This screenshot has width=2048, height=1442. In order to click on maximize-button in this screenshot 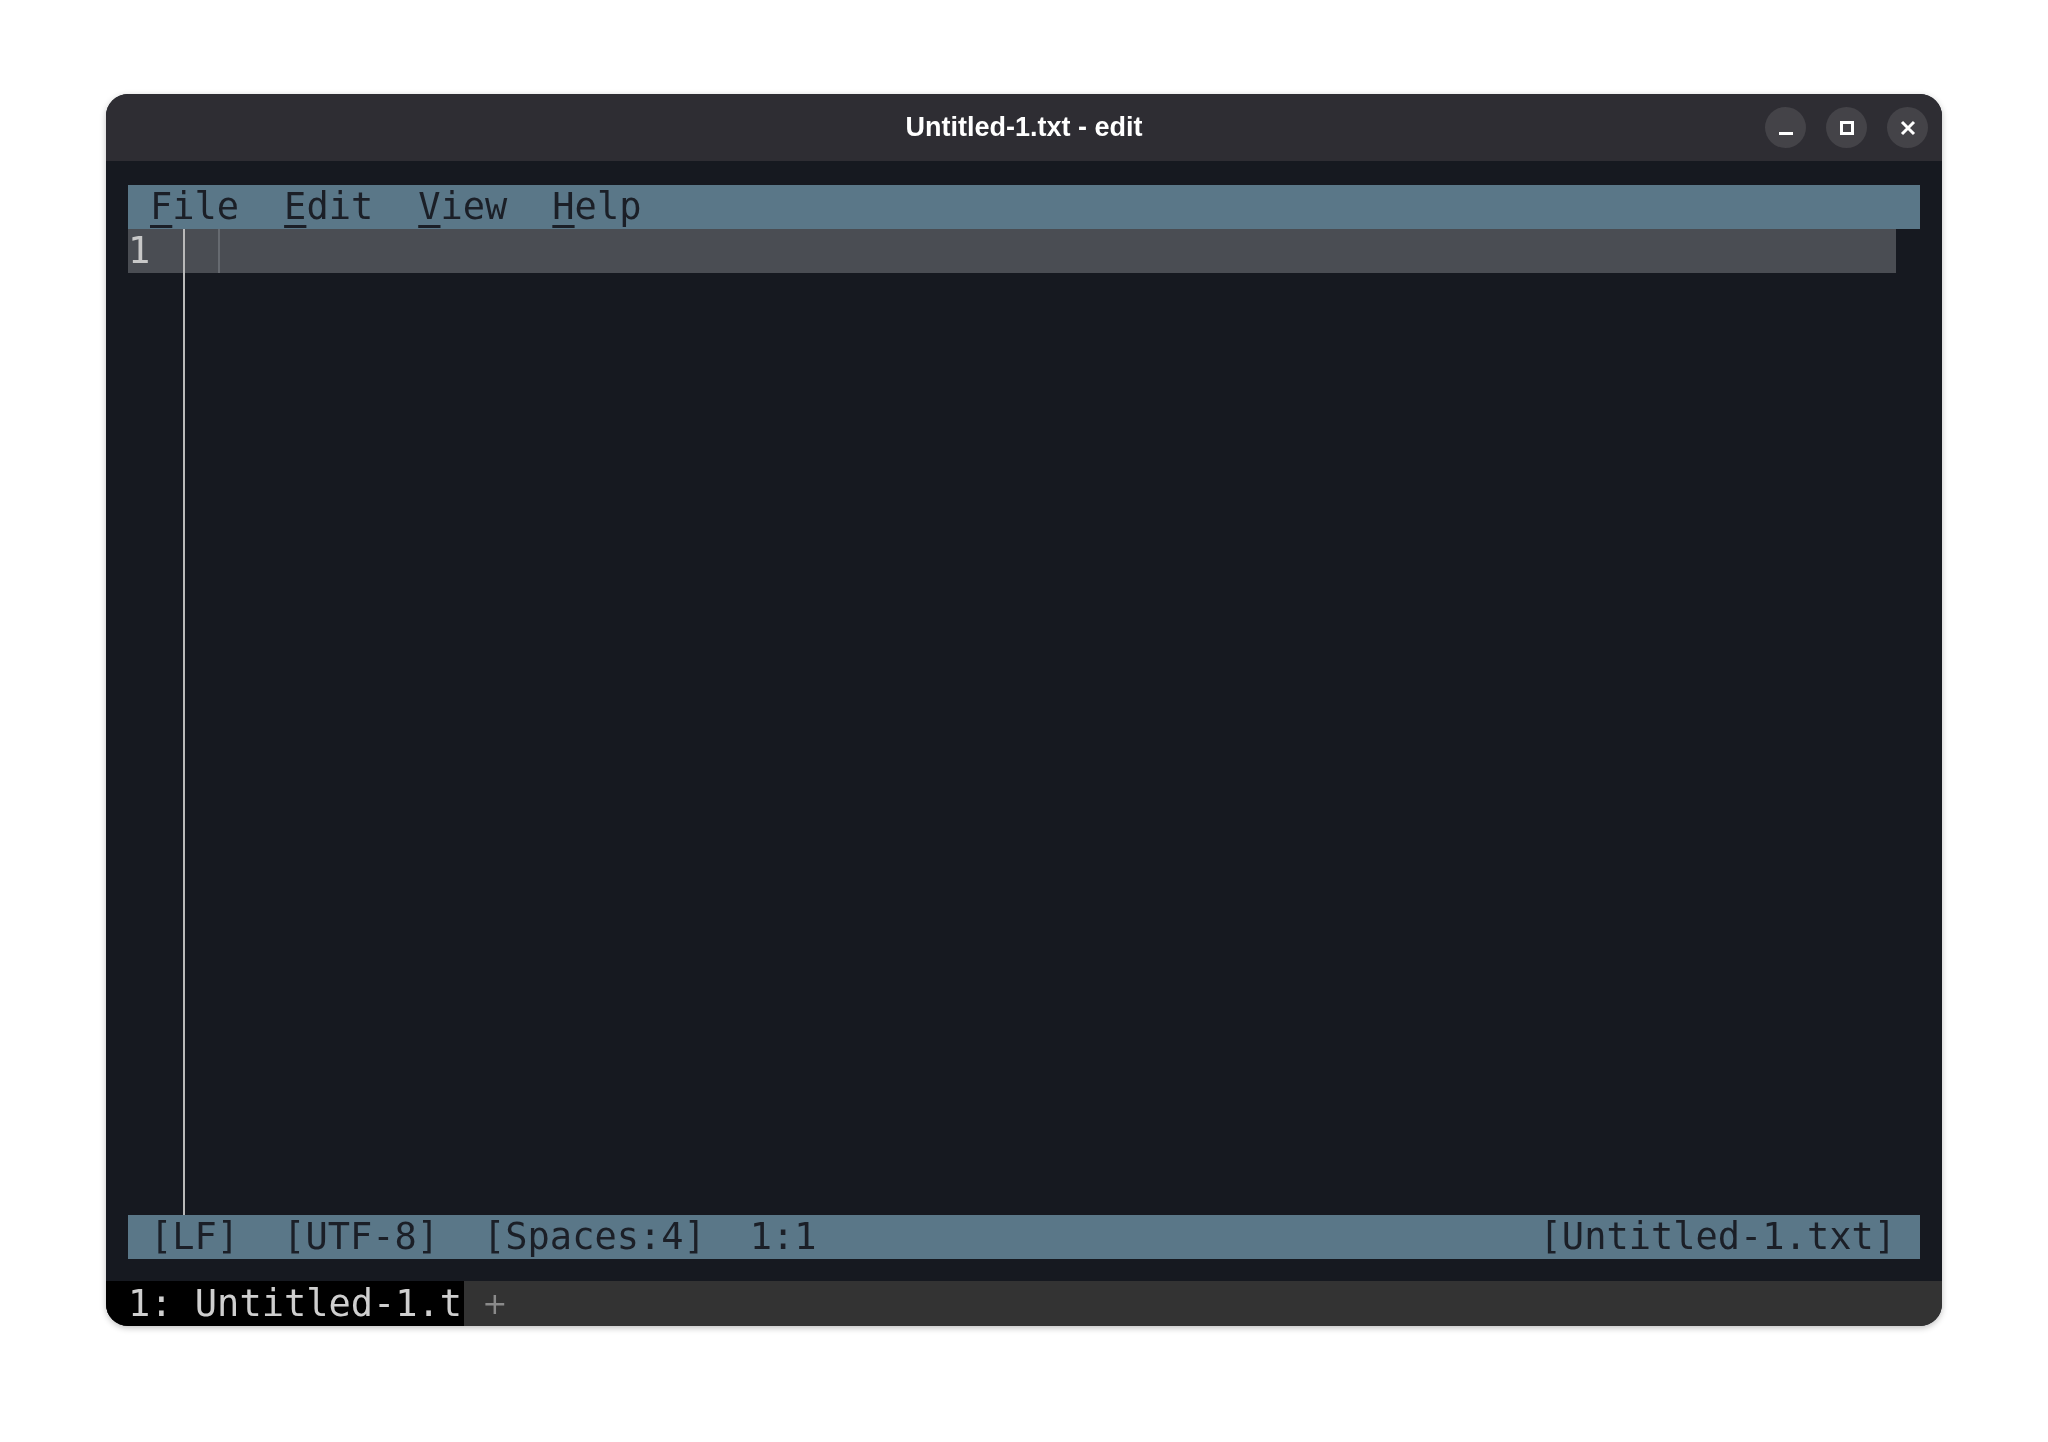, I will do `click(1846, 127)`.